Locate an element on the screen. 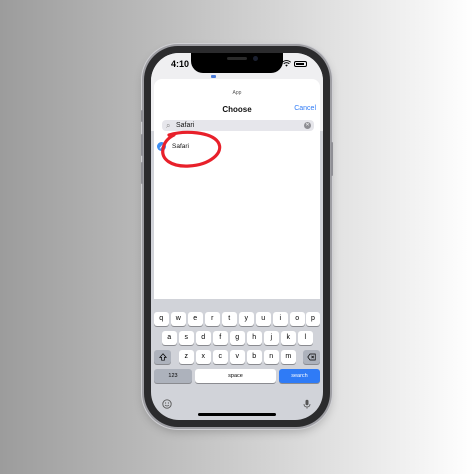 The image size is (474, 474). key-v: v is located at coordinates (237, 357).